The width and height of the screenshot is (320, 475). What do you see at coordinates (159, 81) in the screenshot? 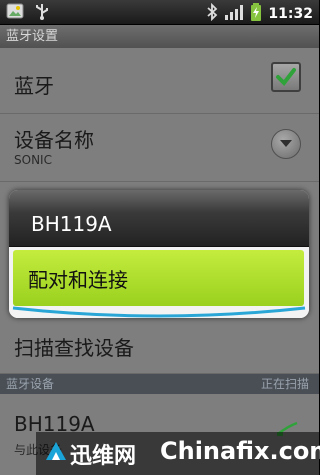
I see `bluetooth-toggle-row: 蓝牙` at bounding box center [159, 81].